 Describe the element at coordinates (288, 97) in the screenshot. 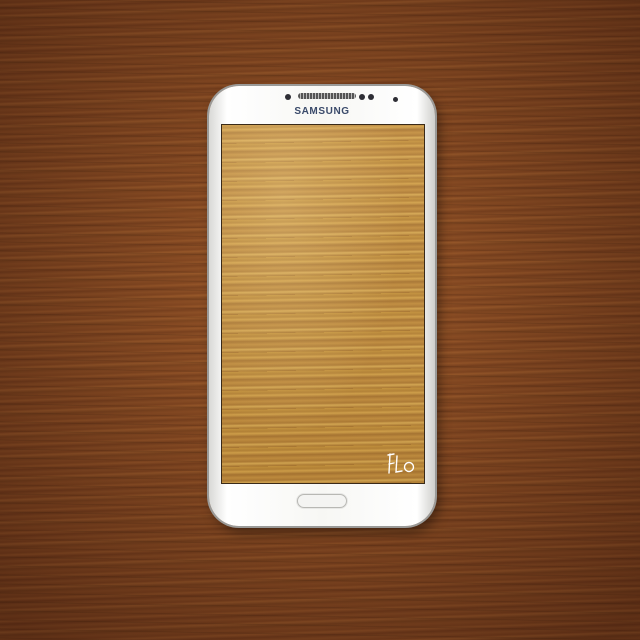

I see `proximity-sensor` at that location.